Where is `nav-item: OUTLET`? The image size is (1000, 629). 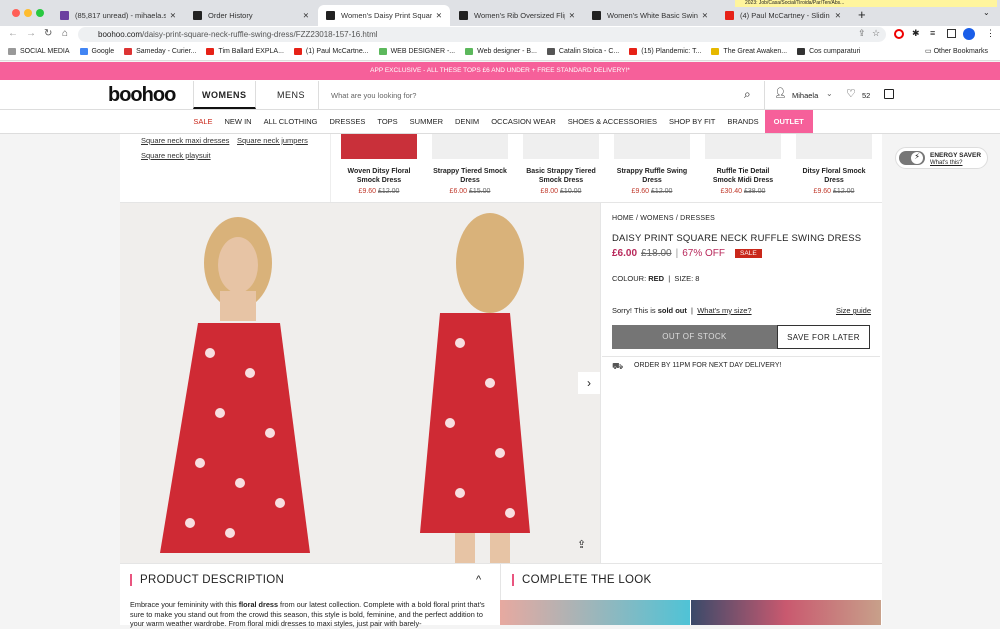
nav-item: OUTLET is located at coordinates (788, 121).